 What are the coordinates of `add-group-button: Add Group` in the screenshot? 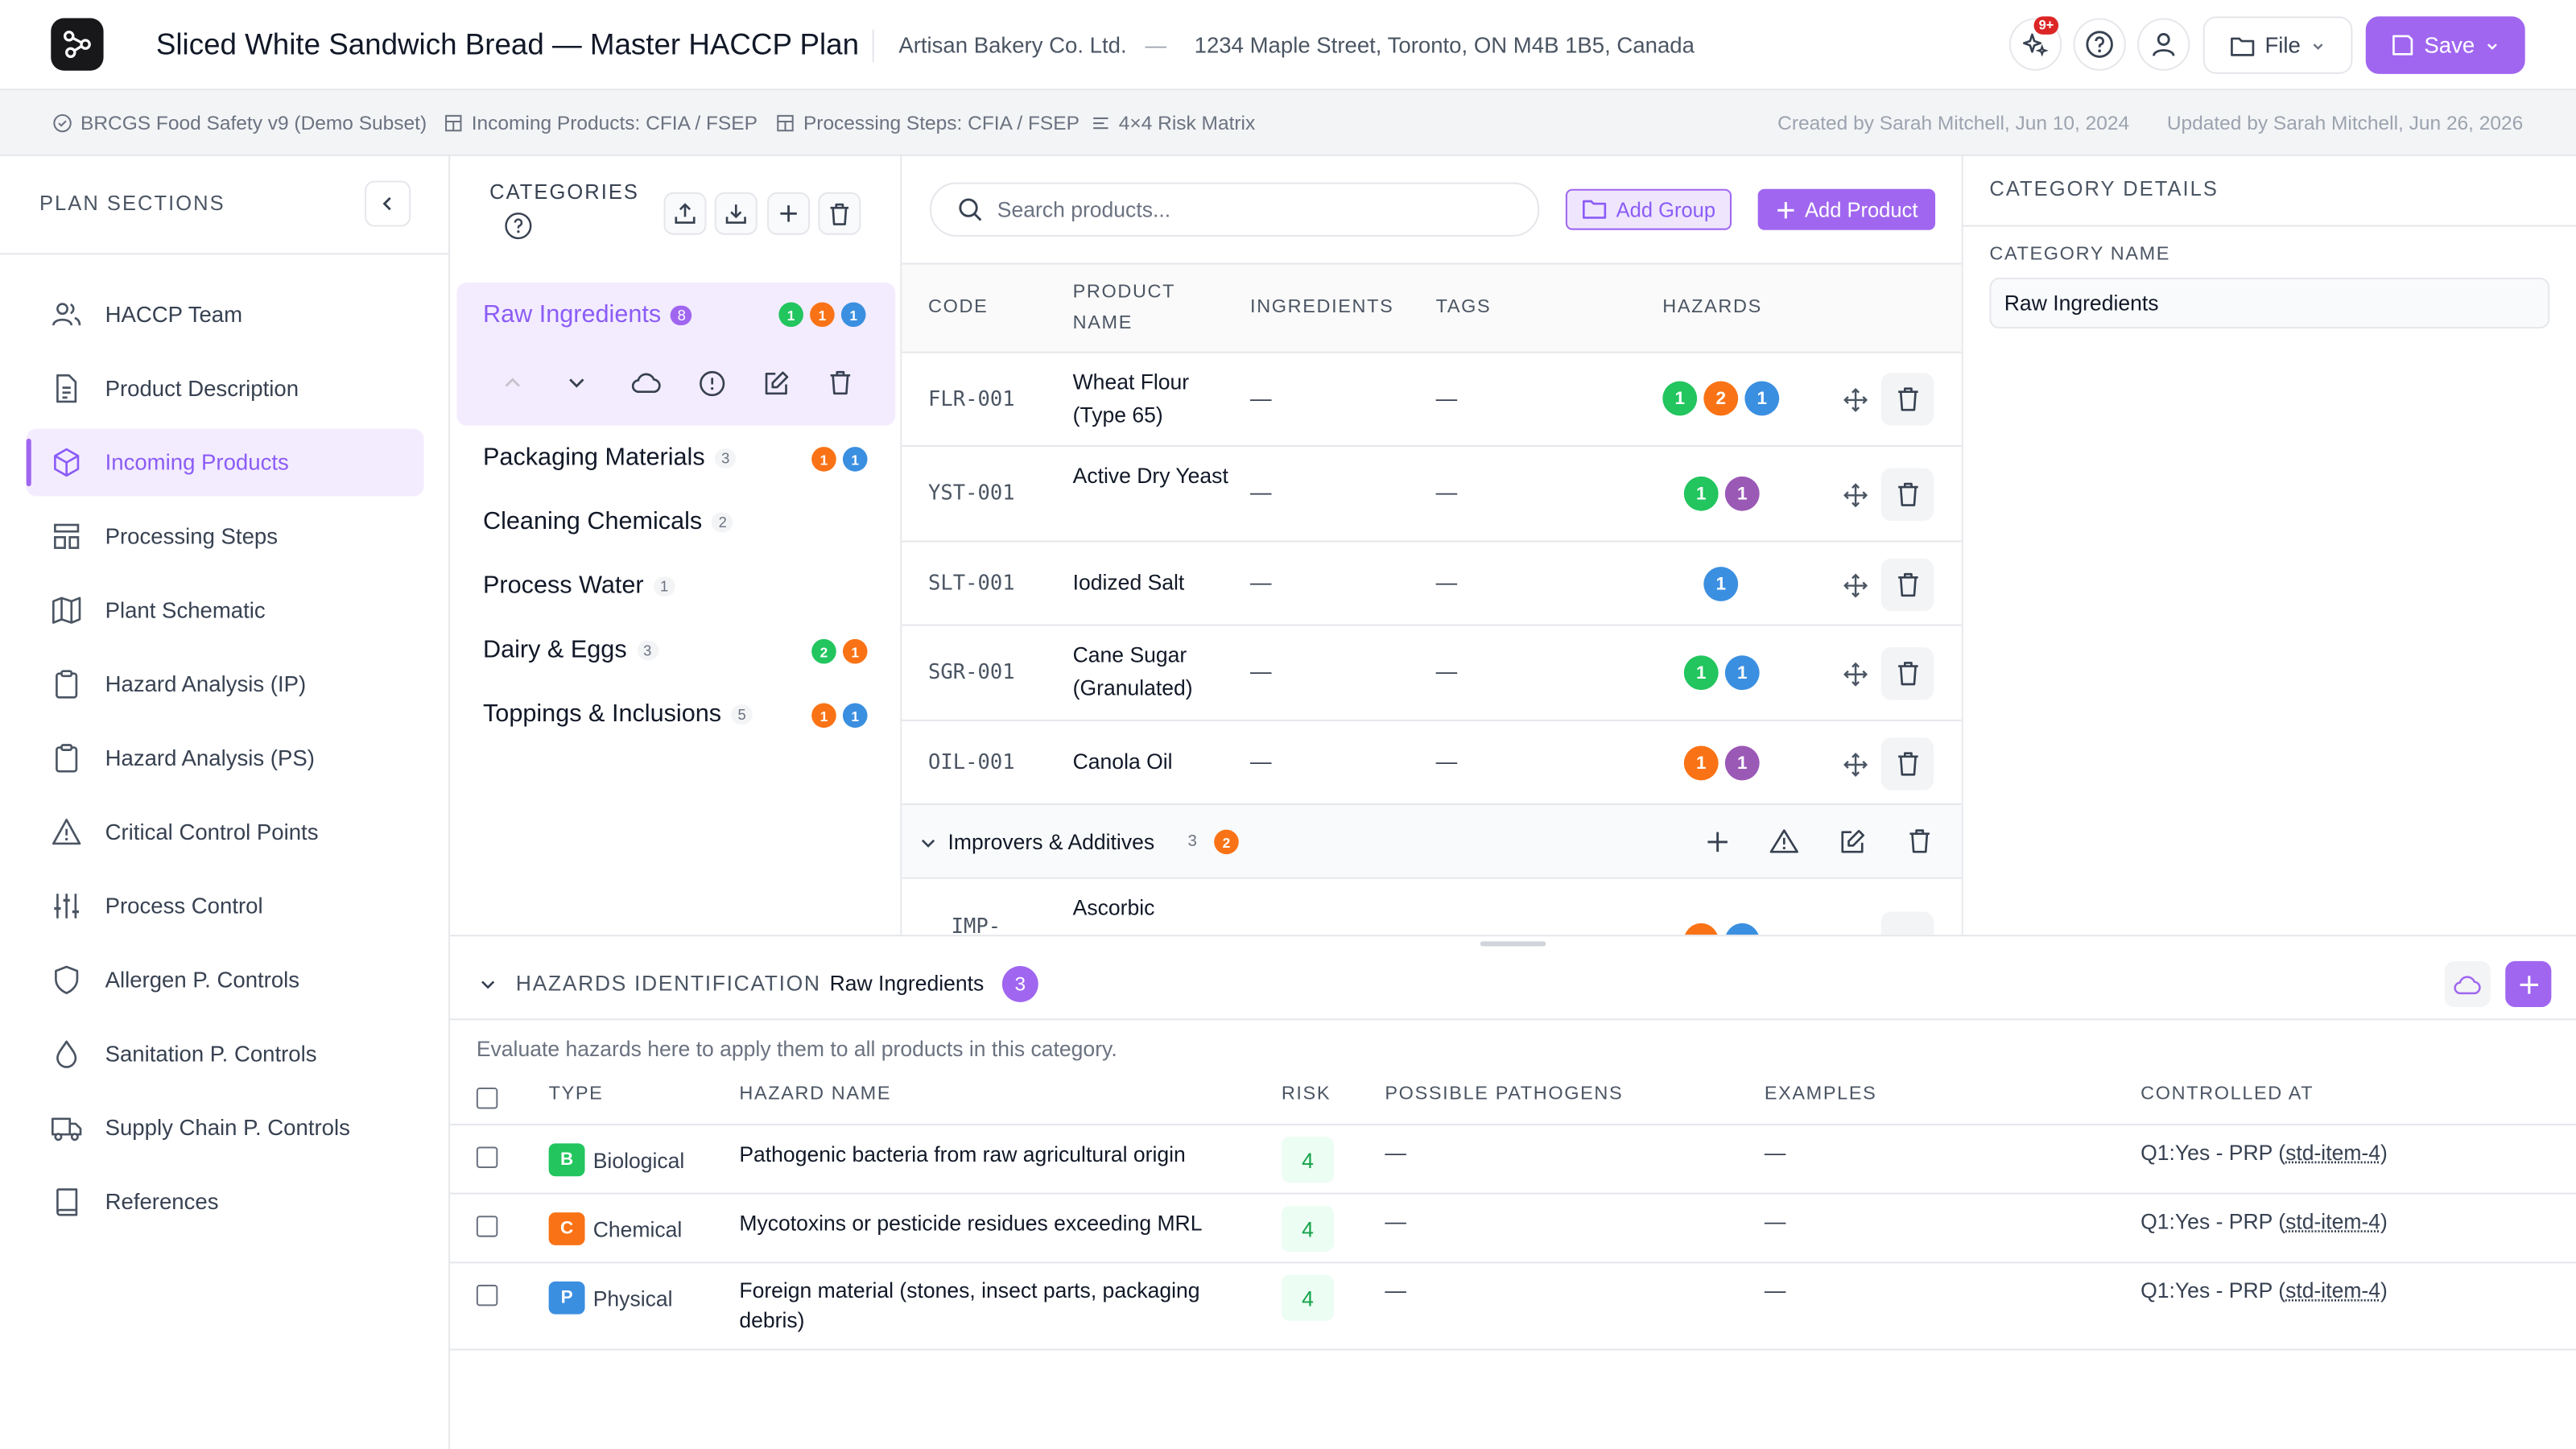 It's located at (1648, 209).